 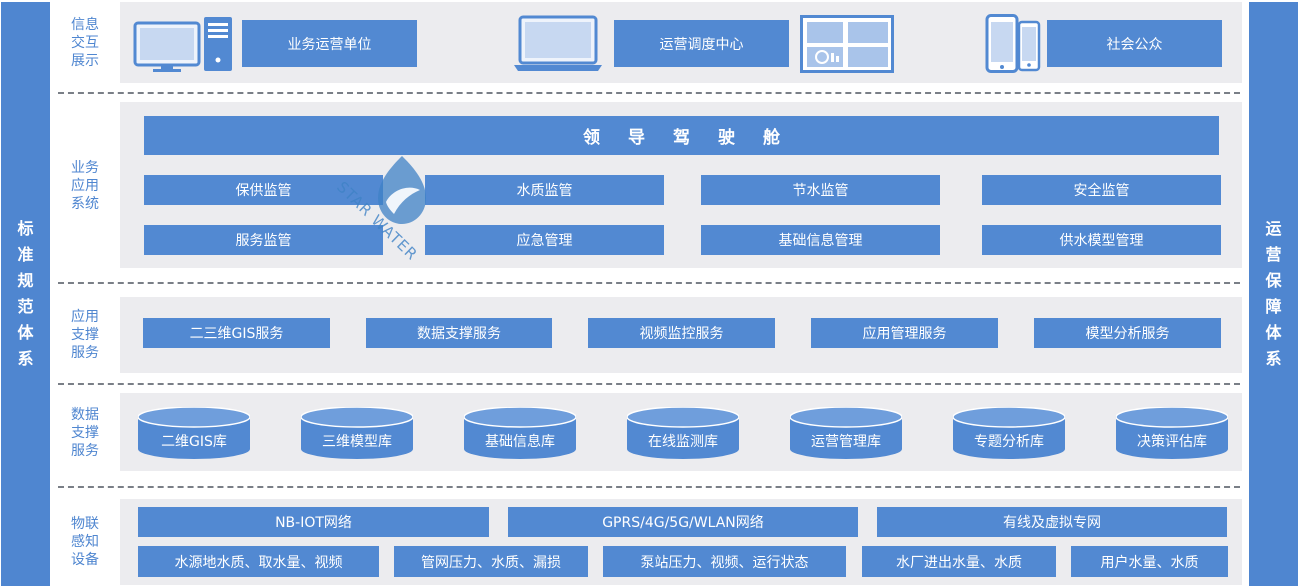 What do you see at coordinates (379, 208) in the screenshot?
I see `star-water-watermark-logo: STAR WATER` at bounding box center [379, 208].